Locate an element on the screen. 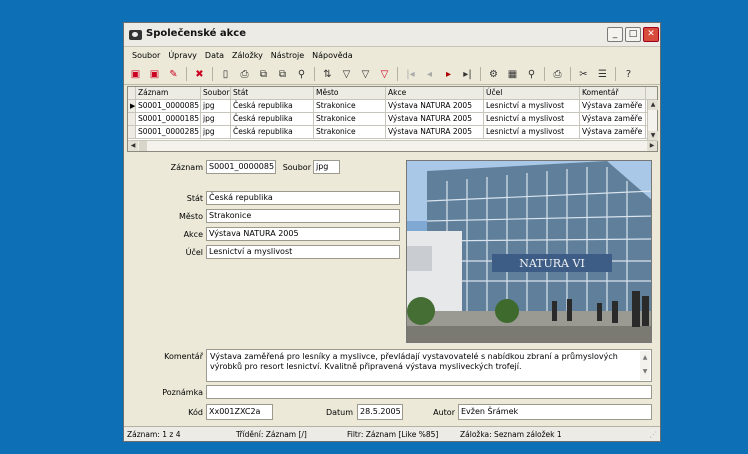 The height and width of the screenshot is (454, 748). scroll-thumb is located at coordinates (143, 146).